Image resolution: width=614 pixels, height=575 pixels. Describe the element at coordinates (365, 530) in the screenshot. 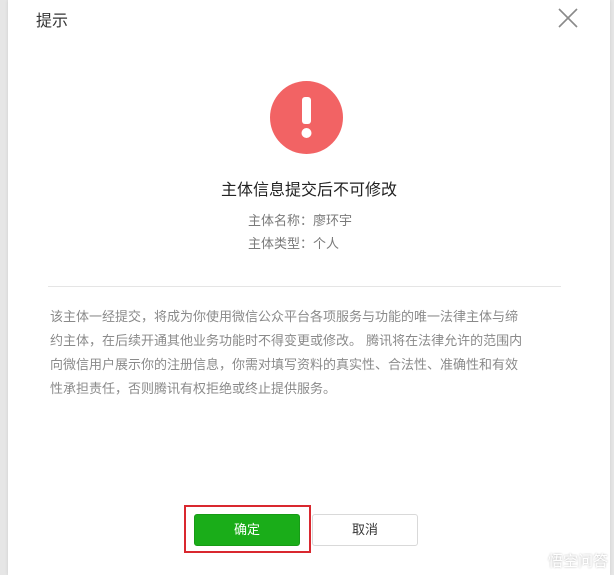

I see `cancel-button: 取消` at that location.